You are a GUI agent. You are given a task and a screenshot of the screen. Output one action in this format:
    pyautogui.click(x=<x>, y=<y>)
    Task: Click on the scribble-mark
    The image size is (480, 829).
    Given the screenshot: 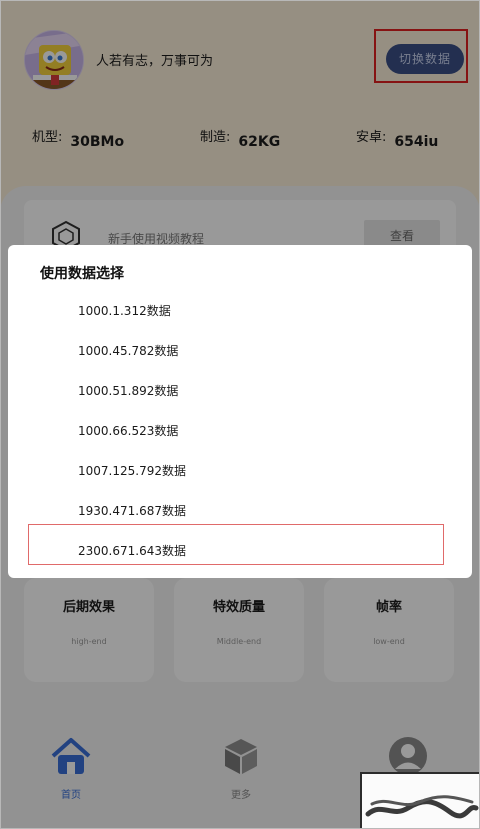 What is the action you would take?
    pyautogui.click(x=420, y=800)
    